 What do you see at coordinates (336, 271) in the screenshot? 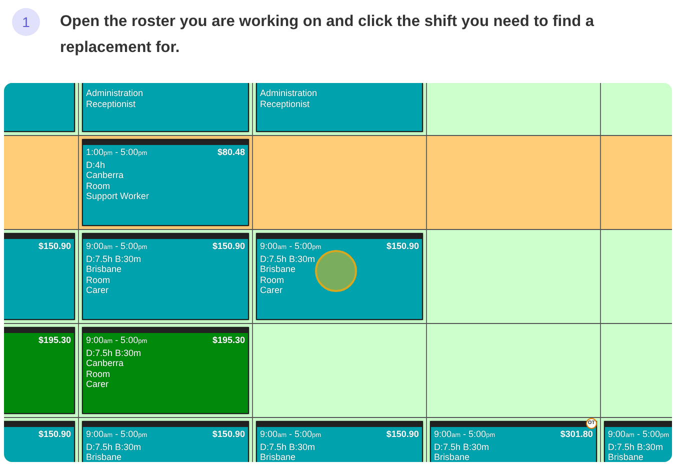
I see `click-marker-icon` at bounding box center [336, 271].